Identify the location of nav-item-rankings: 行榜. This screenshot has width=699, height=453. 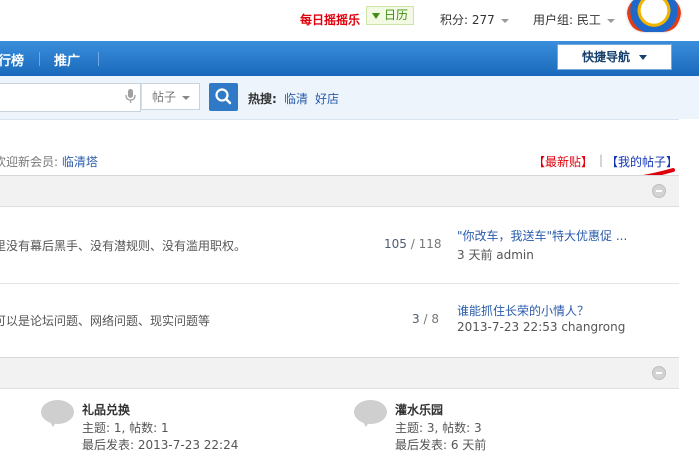
(12, 59).